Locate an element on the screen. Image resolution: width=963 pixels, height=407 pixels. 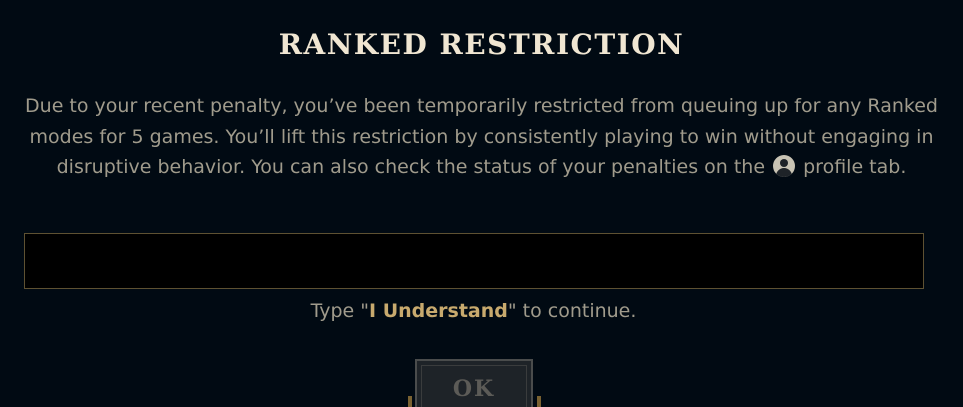
ok-button-frame: OK is located at coordinates (474, 383).